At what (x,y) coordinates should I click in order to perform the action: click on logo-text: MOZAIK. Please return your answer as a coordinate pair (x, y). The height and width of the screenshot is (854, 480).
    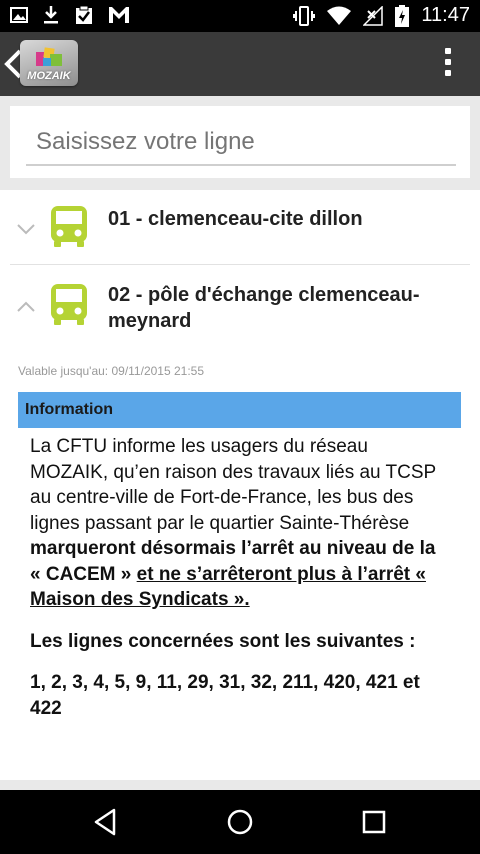
    Looking at the image, I should click on (49, 76).